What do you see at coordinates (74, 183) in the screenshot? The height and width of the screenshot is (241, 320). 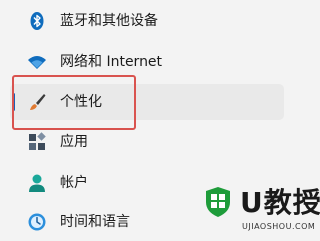 I see `sidebar-item-label: 帐户` at bounding box center [74, 183].